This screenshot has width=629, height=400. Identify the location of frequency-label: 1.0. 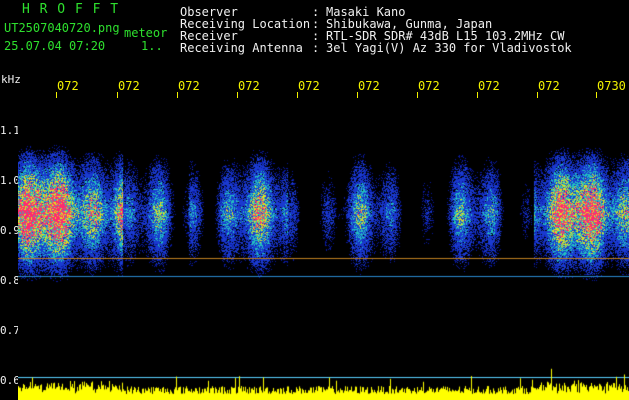
(10, 180).